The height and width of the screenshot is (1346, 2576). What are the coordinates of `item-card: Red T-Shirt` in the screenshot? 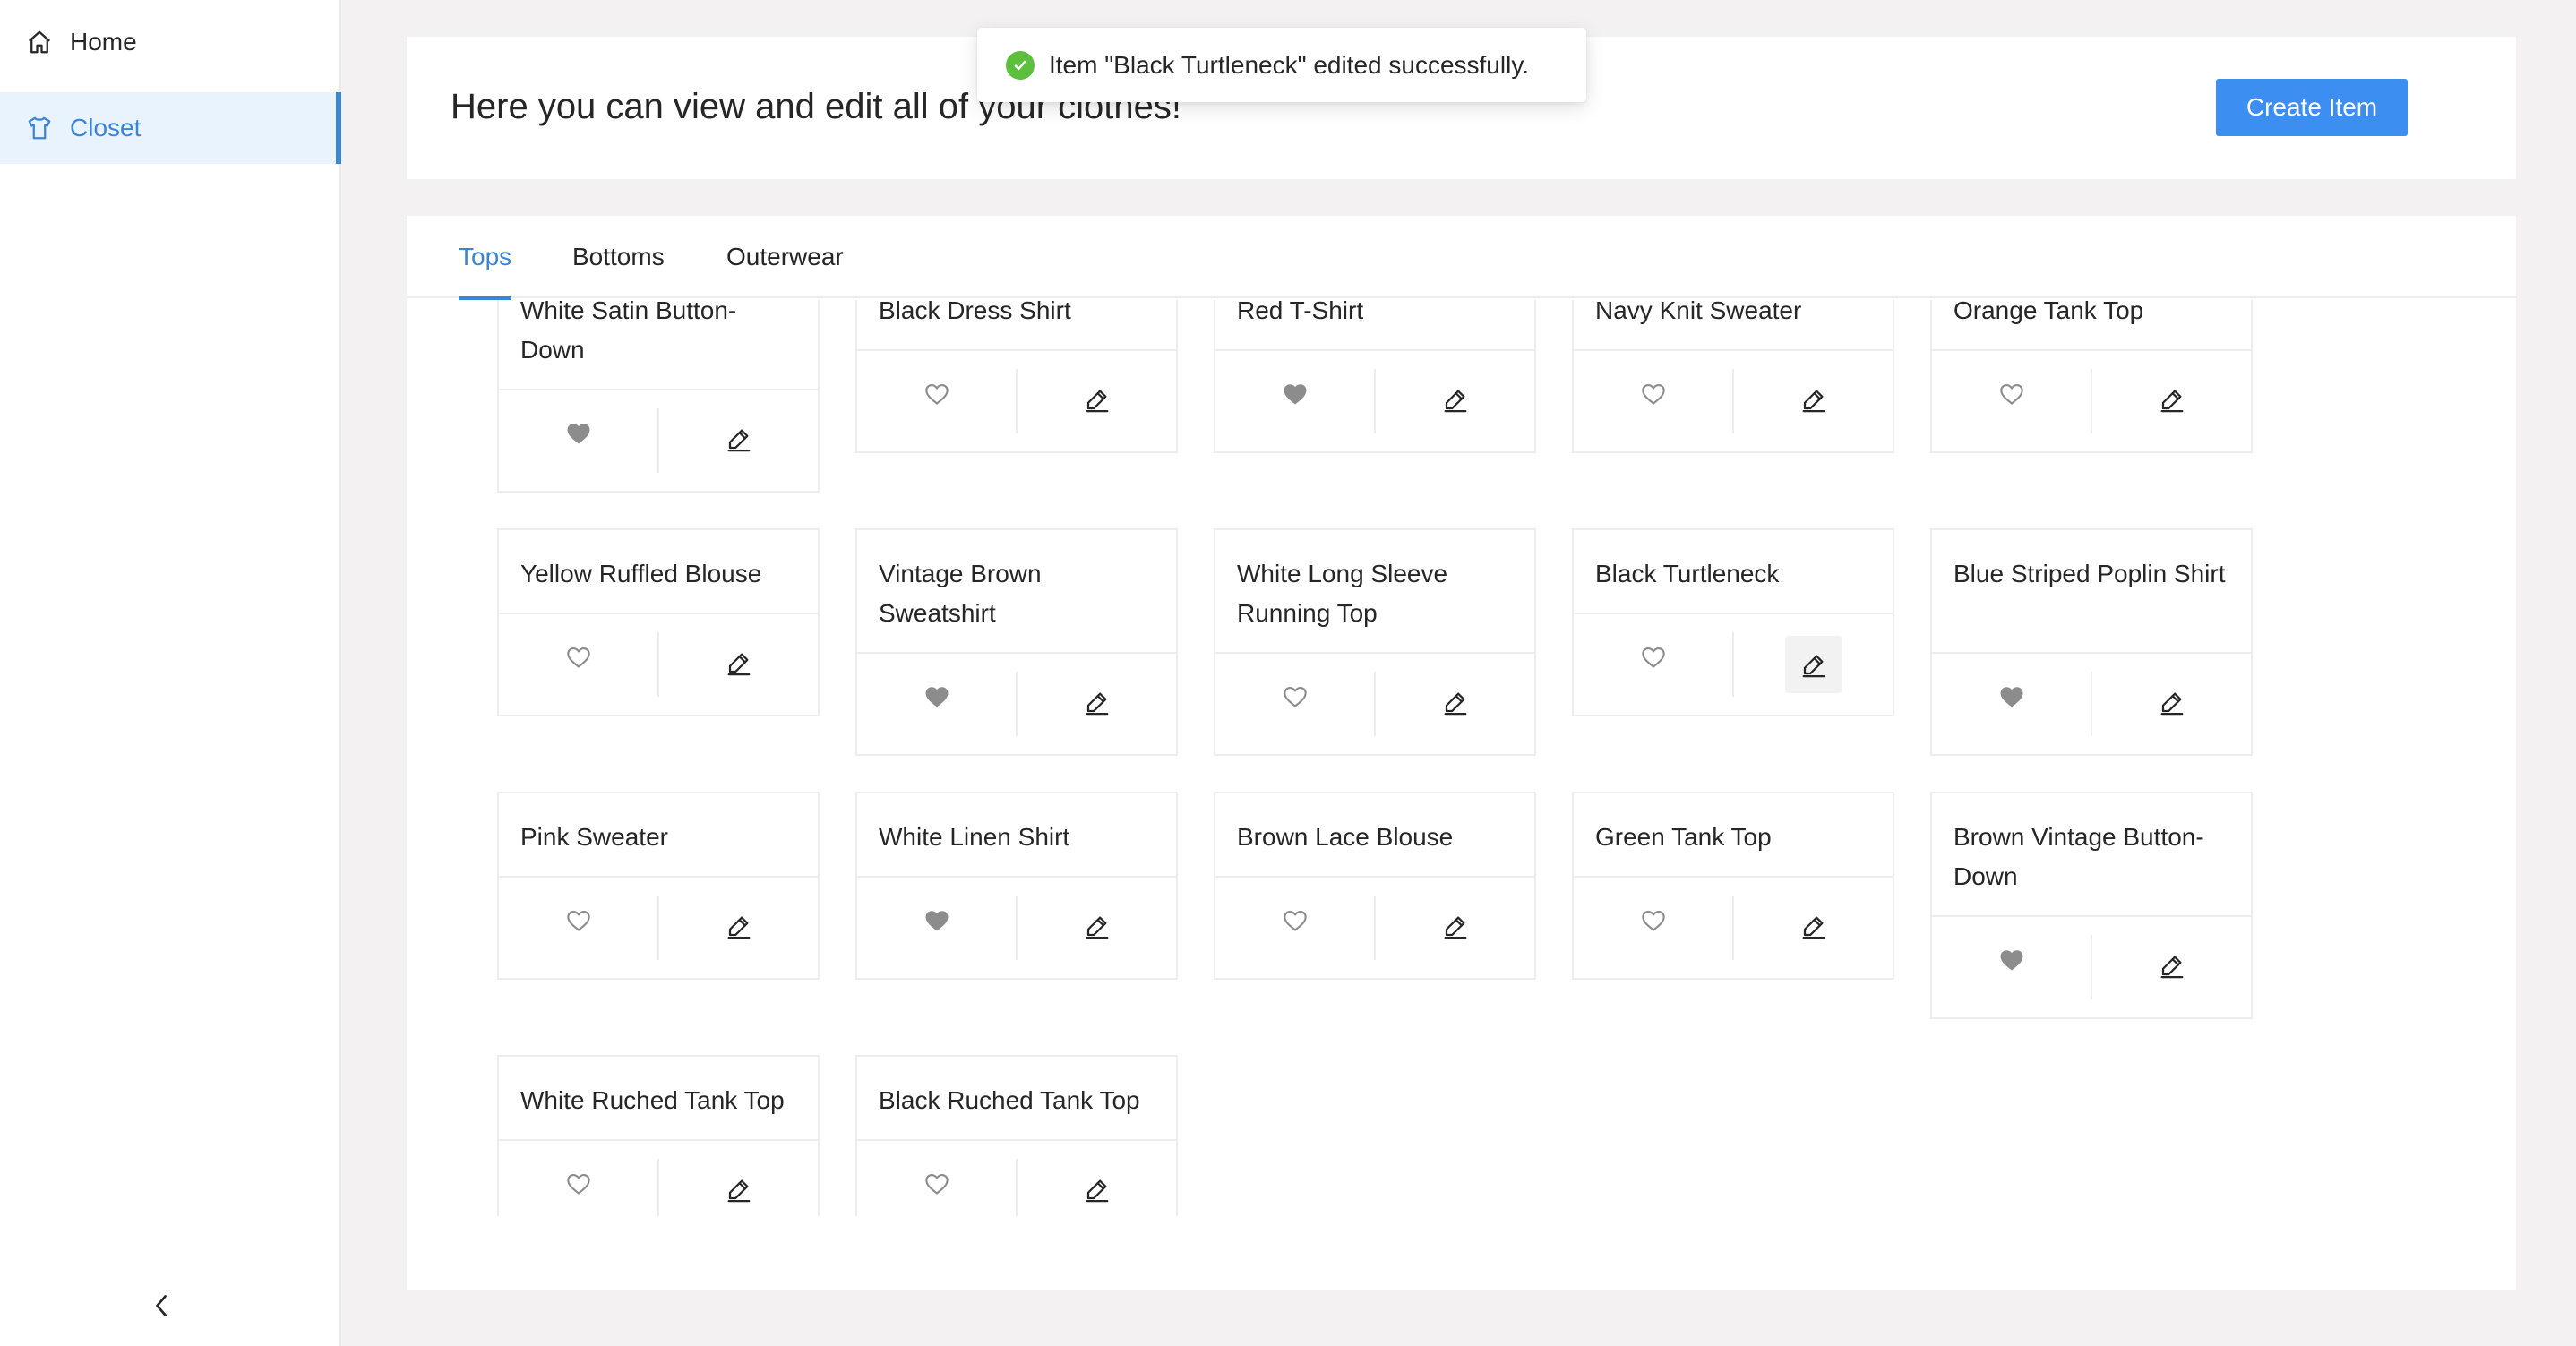 It's located at (1375, 376).